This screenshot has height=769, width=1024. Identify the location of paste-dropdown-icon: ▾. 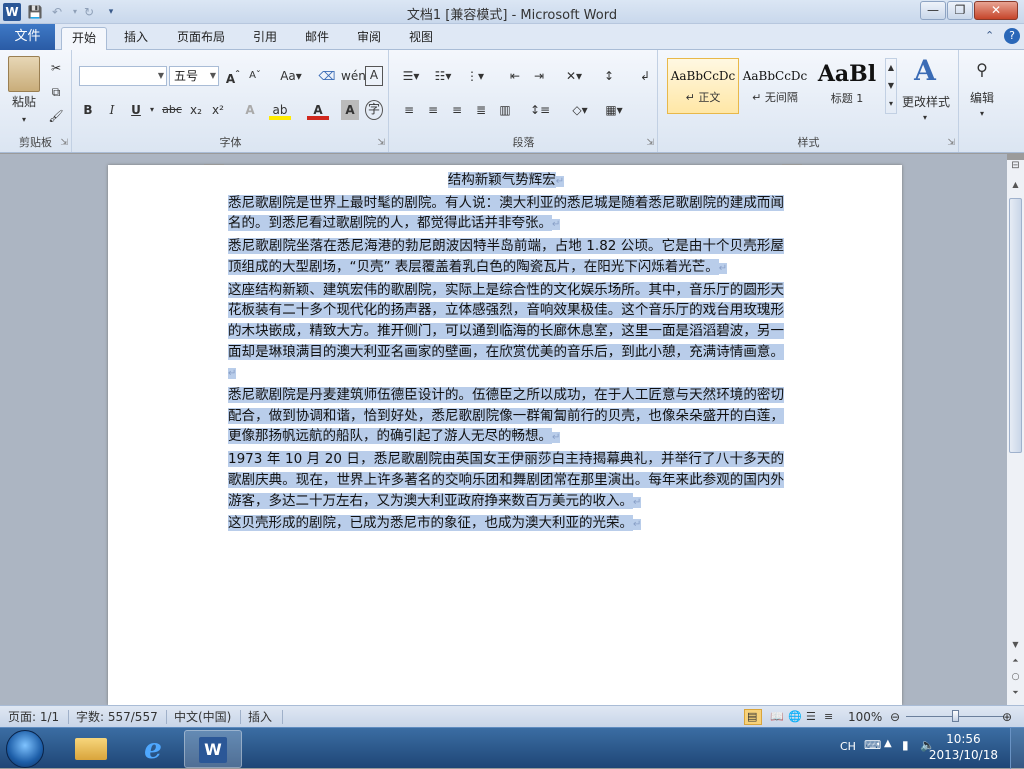
(24, 120).